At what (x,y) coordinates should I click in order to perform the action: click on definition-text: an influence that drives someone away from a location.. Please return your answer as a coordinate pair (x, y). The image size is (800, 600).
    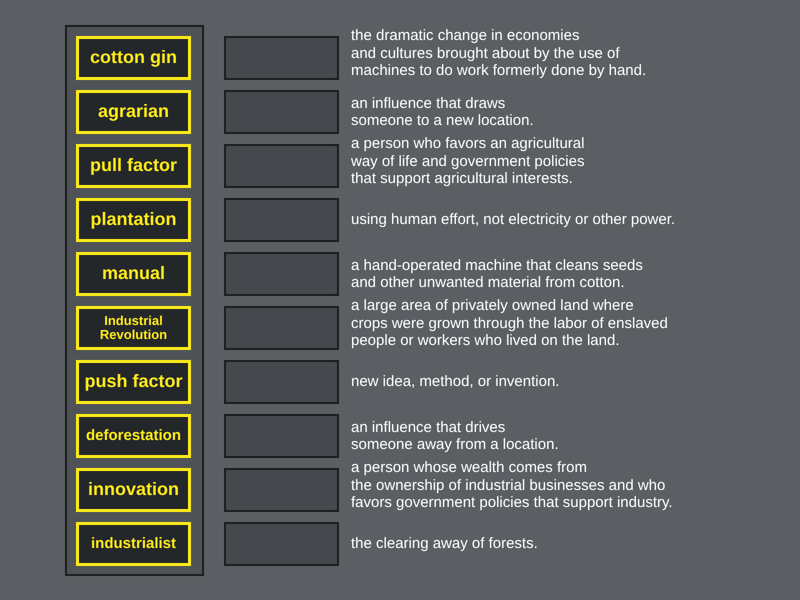
    Looking at the image, I should click on (455, 436).